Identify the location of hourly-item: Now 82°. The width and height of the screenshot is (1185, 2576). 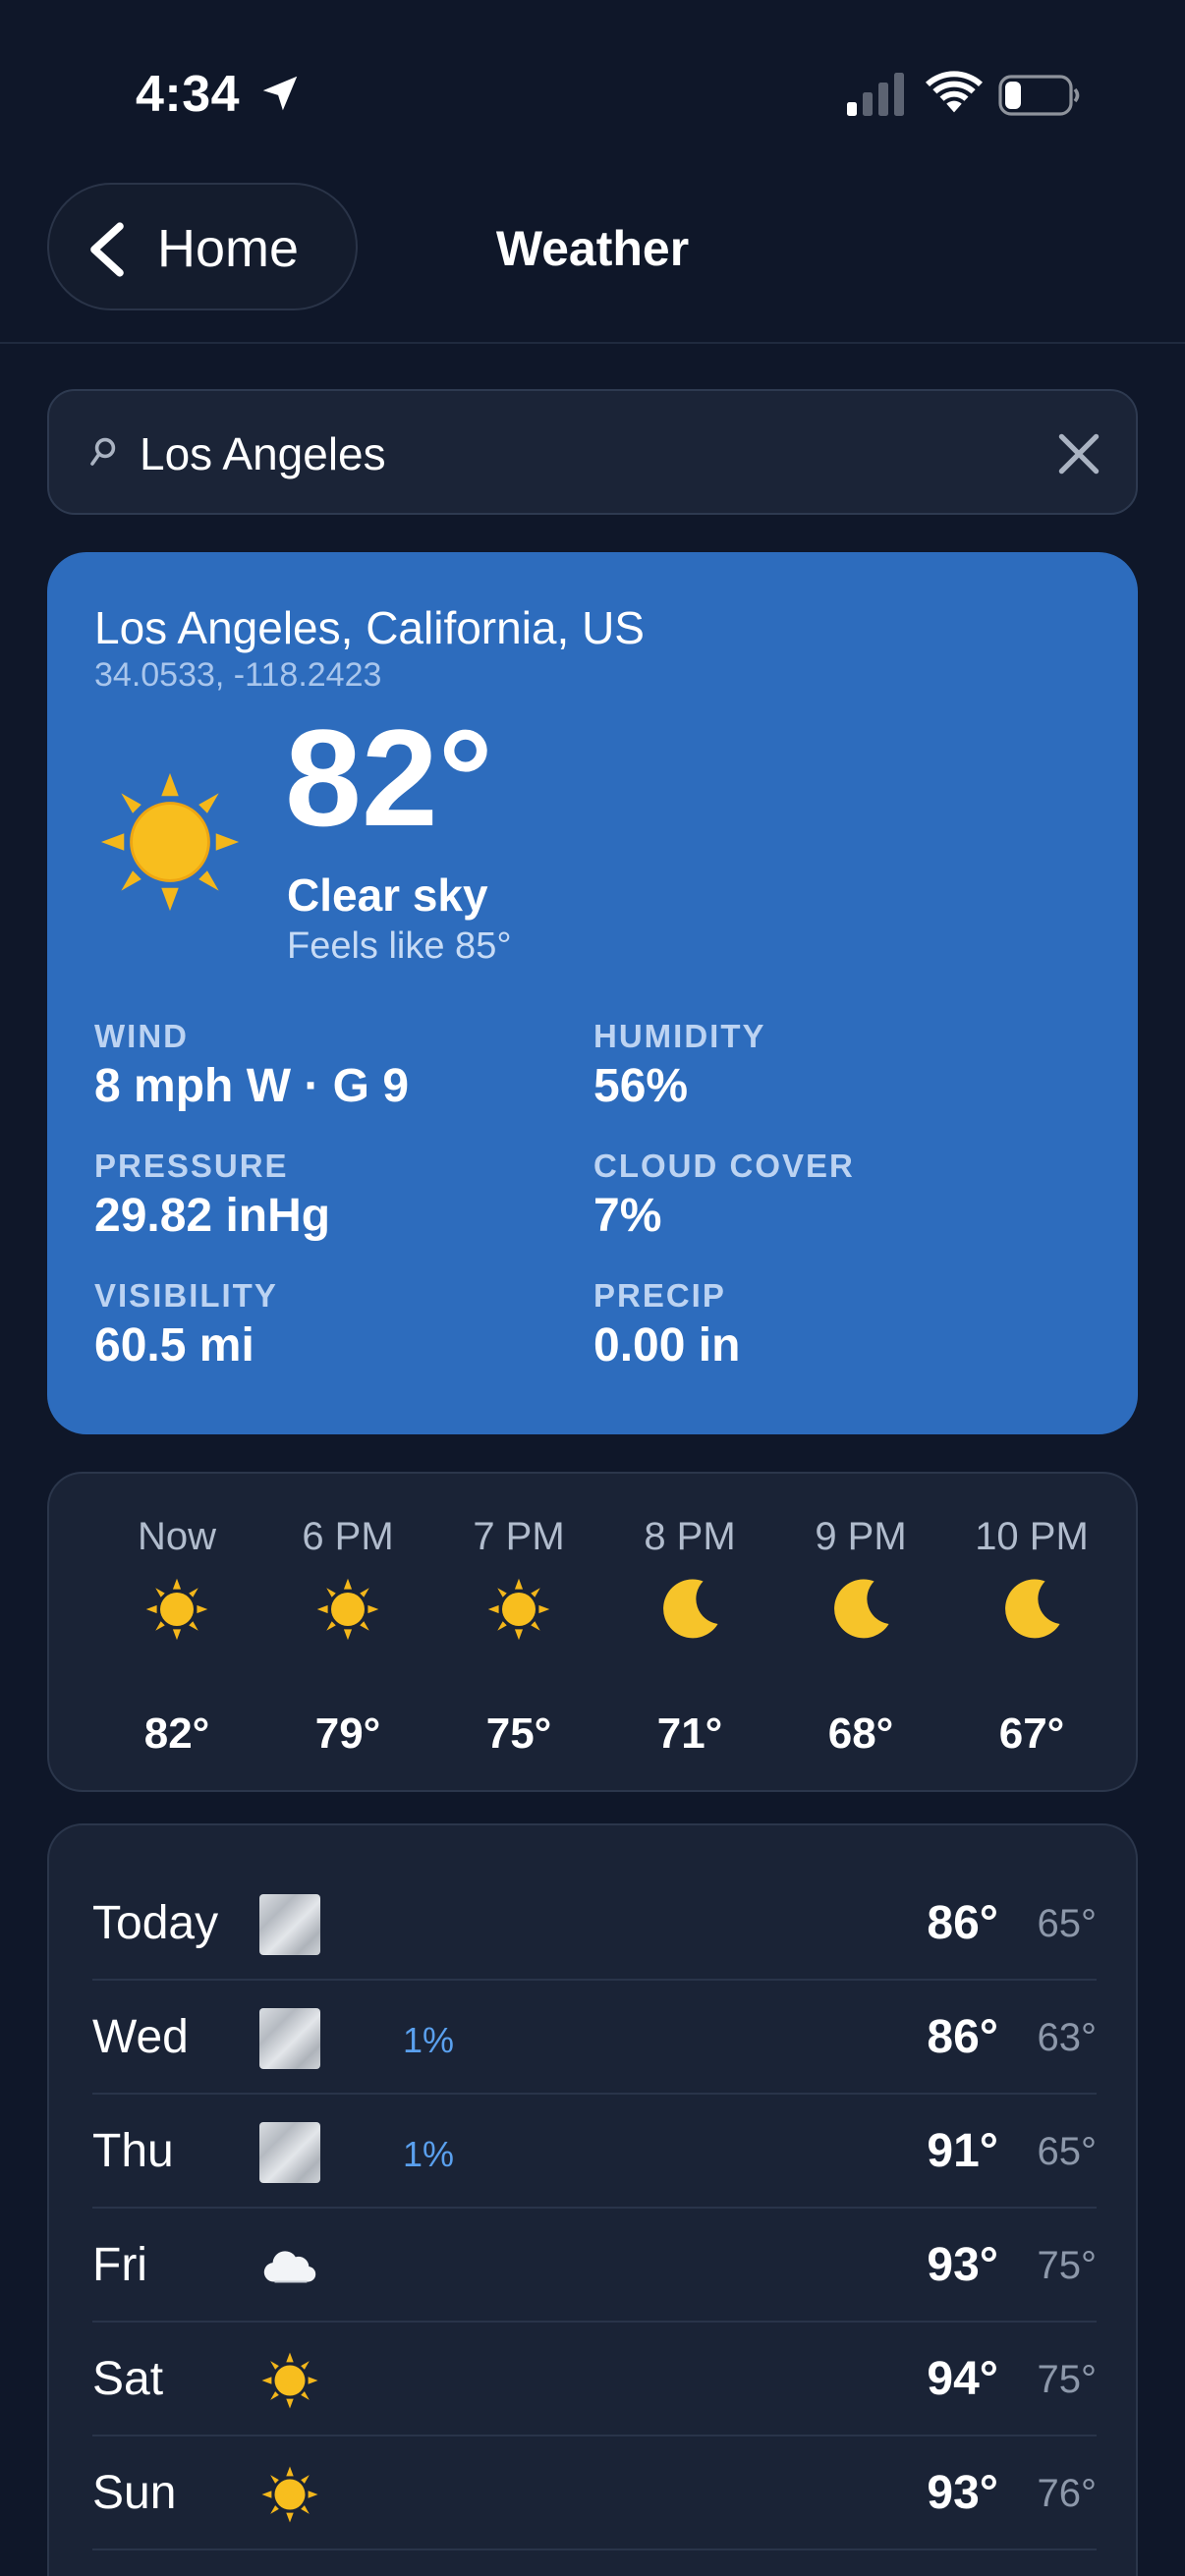
(177, 1634).